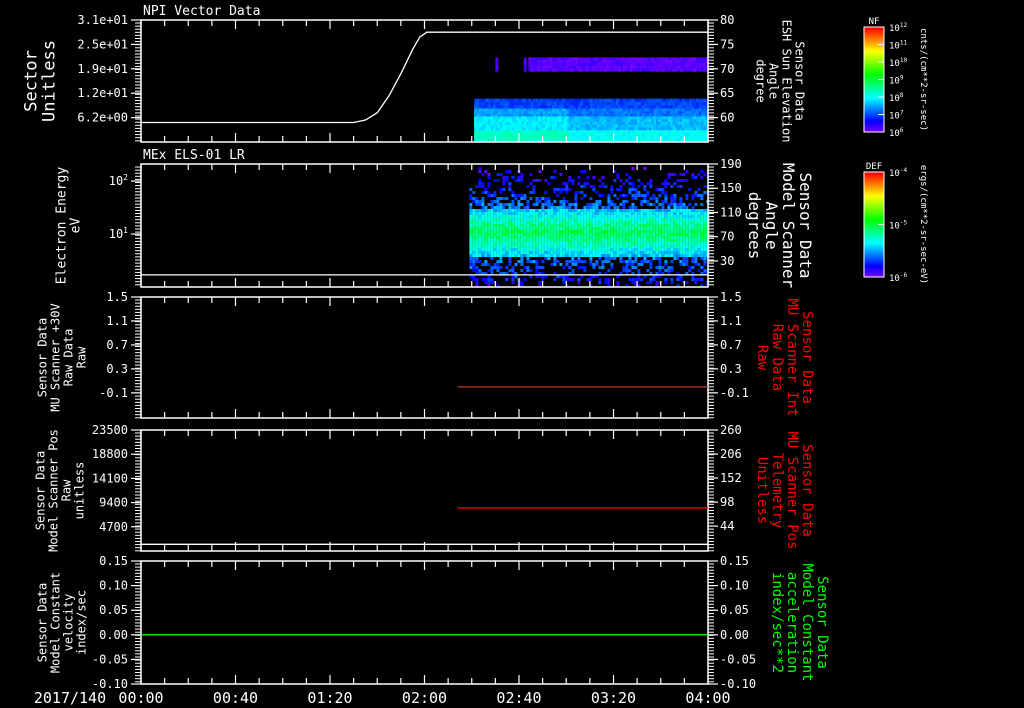  What do you see at coordinates (896, 133) in the screenshot?
I see `colorbar-tick-label: 106` at bounding box center [896, 133].